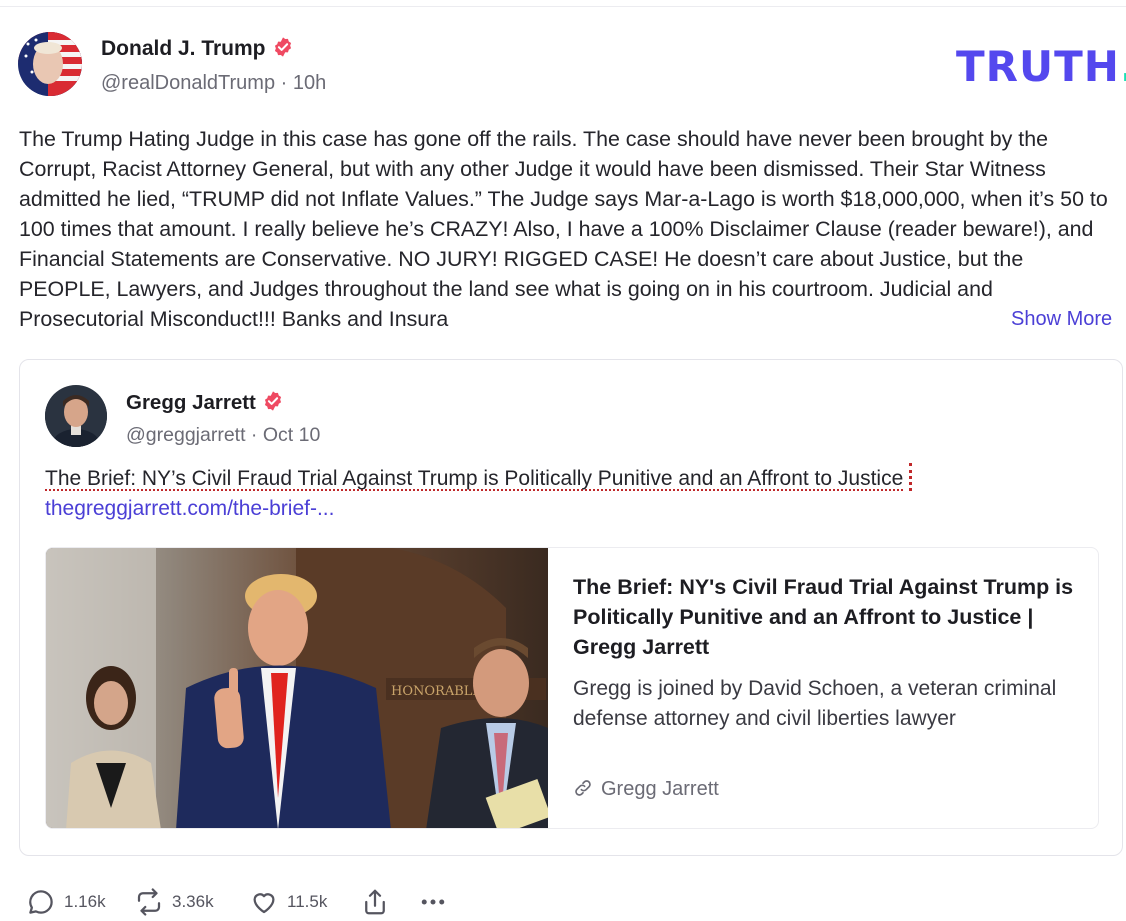  What do you see at coordinates (563, 6) in the screenshot?
I see `top-divider` at bounding box center [563, 6].